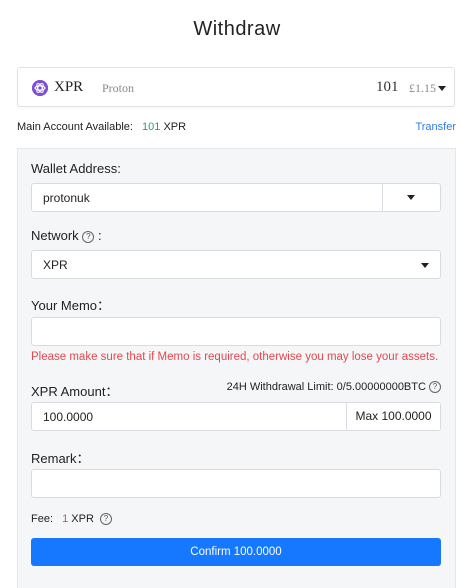  Describe the element at coordinates (60, 458) in the screenshot. I see `remark-label: Remark：` at that location.